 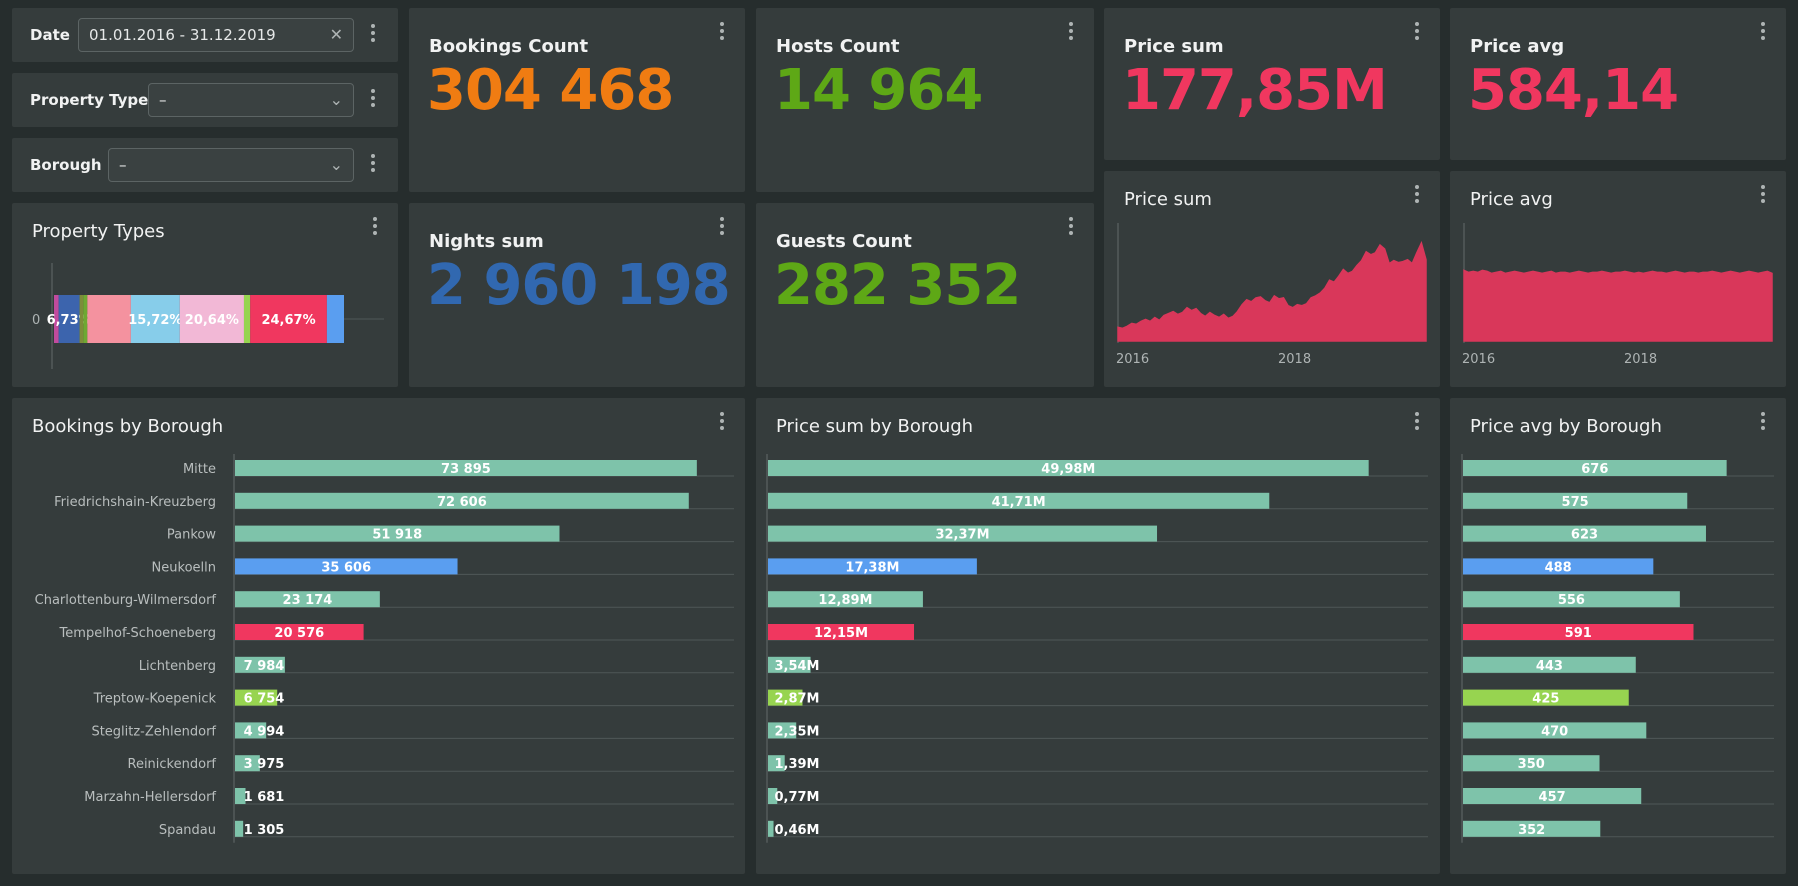 What do you see at coordinates (1617, 648) in the screenshot?
I see `price-avg-by-borough-chart: 676 575 623 488 556 591 443 425 470 350 457 352` at bounding box center [1617, 648].